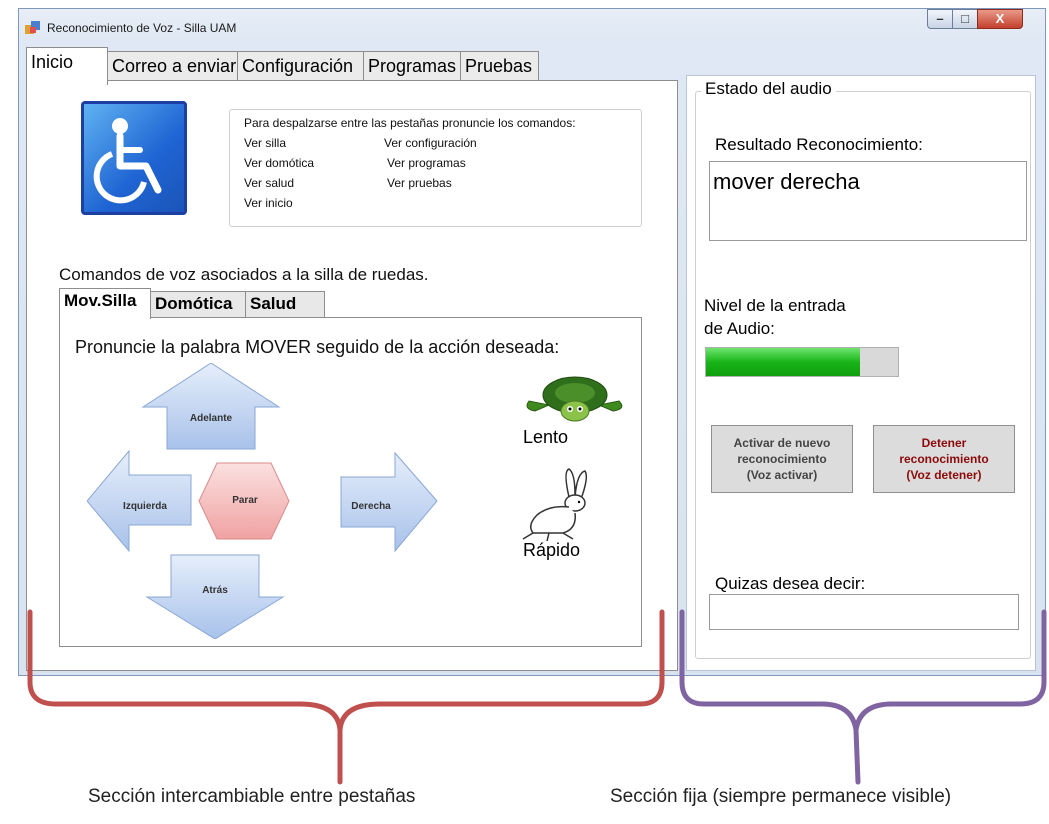 The image size is (1049, 824). What do you see at coordinates (819, 144) in the screenshot?
I see `result-label: Resultado Reconocimiento:` at bounding box center [819, 144].